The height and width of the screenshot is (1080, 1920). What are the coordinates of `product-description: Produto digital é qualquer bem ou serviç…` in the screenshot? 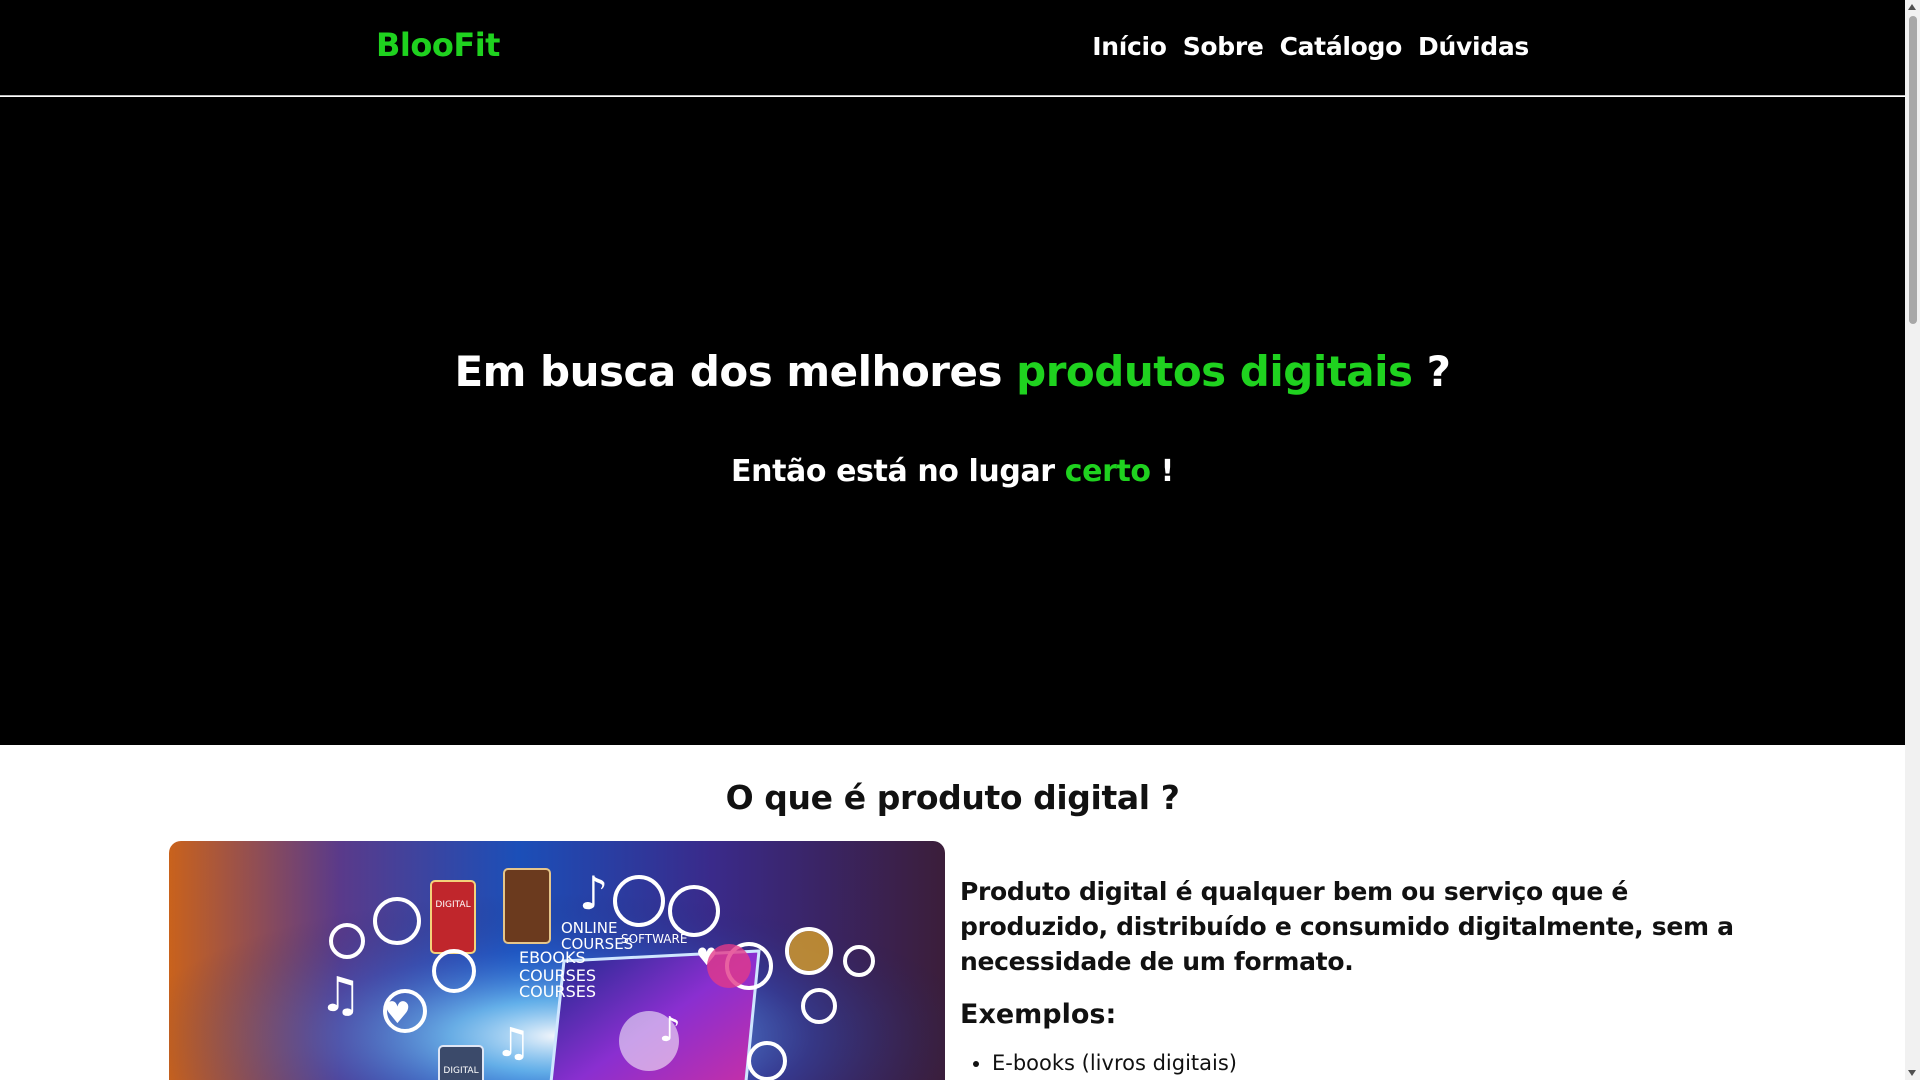 It's located at (1347, 926).